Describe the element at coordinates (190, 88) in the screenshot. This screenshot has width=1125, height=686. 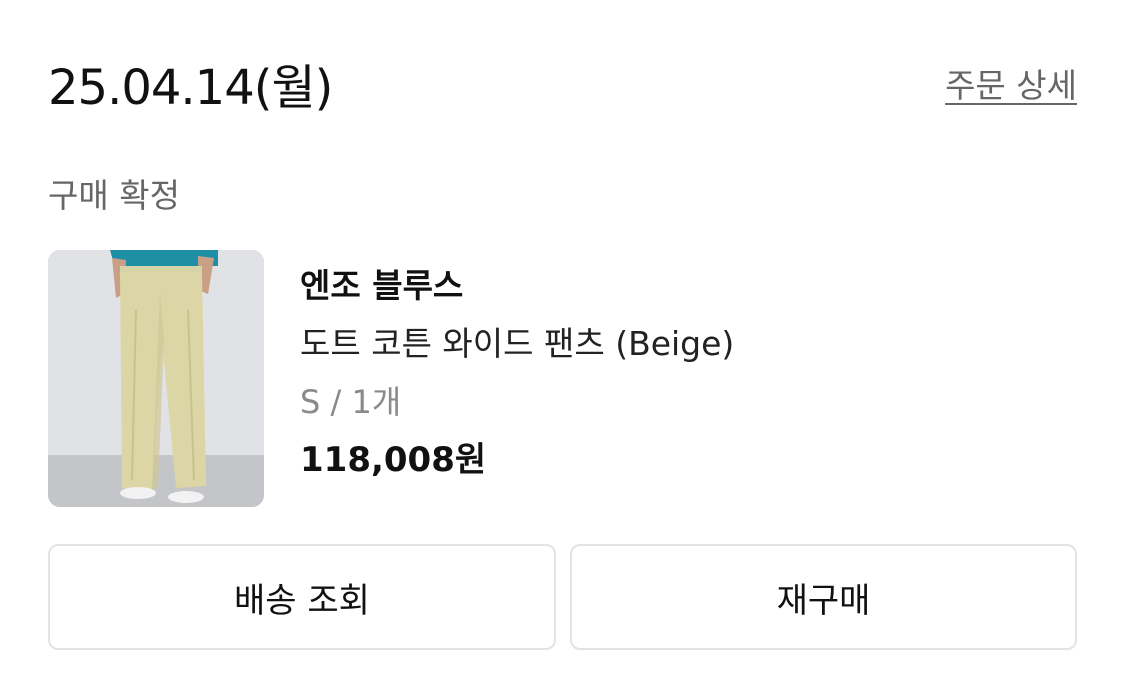
I see `order-date: 25.04.14(월)` at that location.